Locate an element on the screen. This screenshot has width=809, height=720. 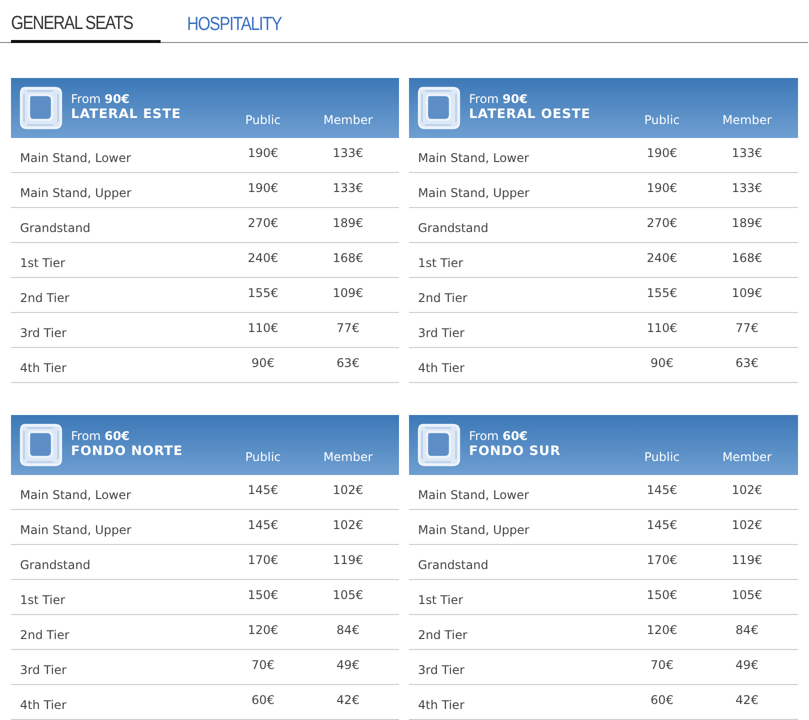
section-title: LATERAL OESTE is located at coordinates (530, 115).